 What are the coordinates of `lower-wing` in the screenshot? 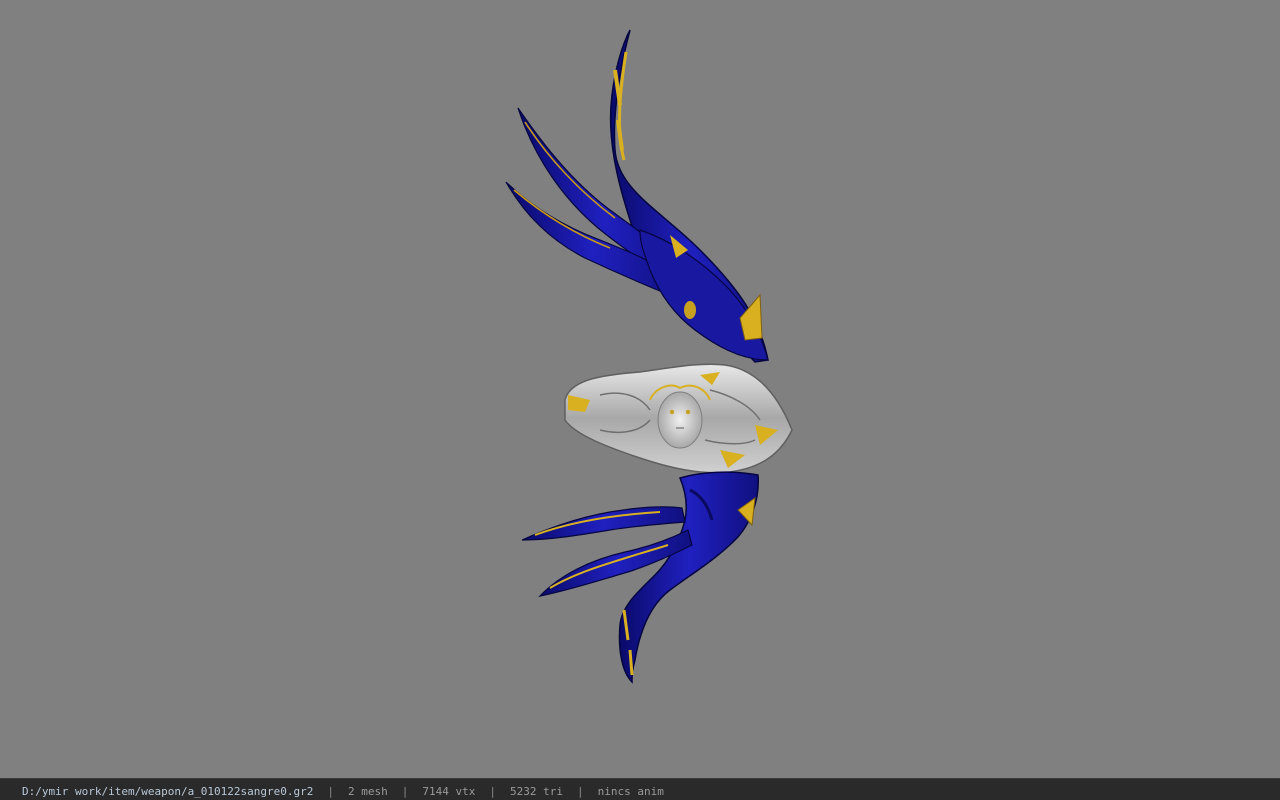 It's located at (640, 577).